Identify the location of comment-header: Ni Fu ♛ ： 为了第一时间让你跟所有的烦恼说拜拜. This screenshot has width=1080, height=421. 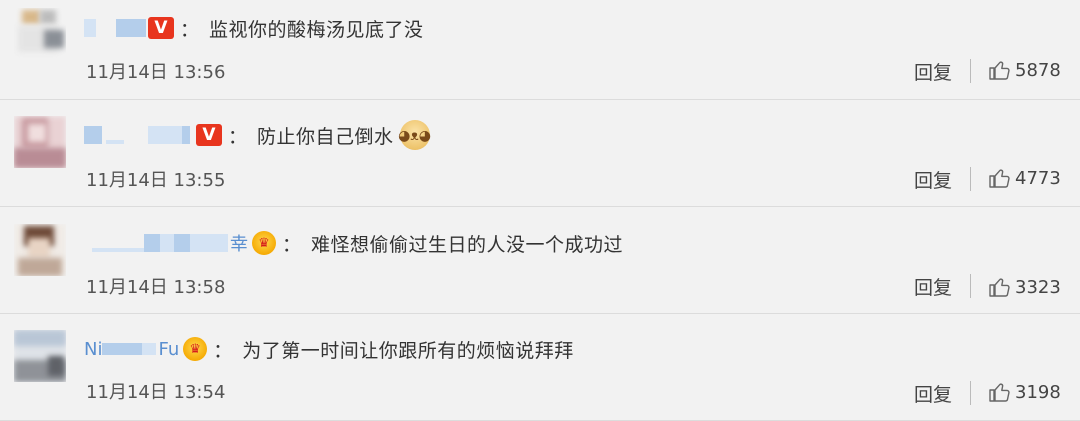
(329, 349).